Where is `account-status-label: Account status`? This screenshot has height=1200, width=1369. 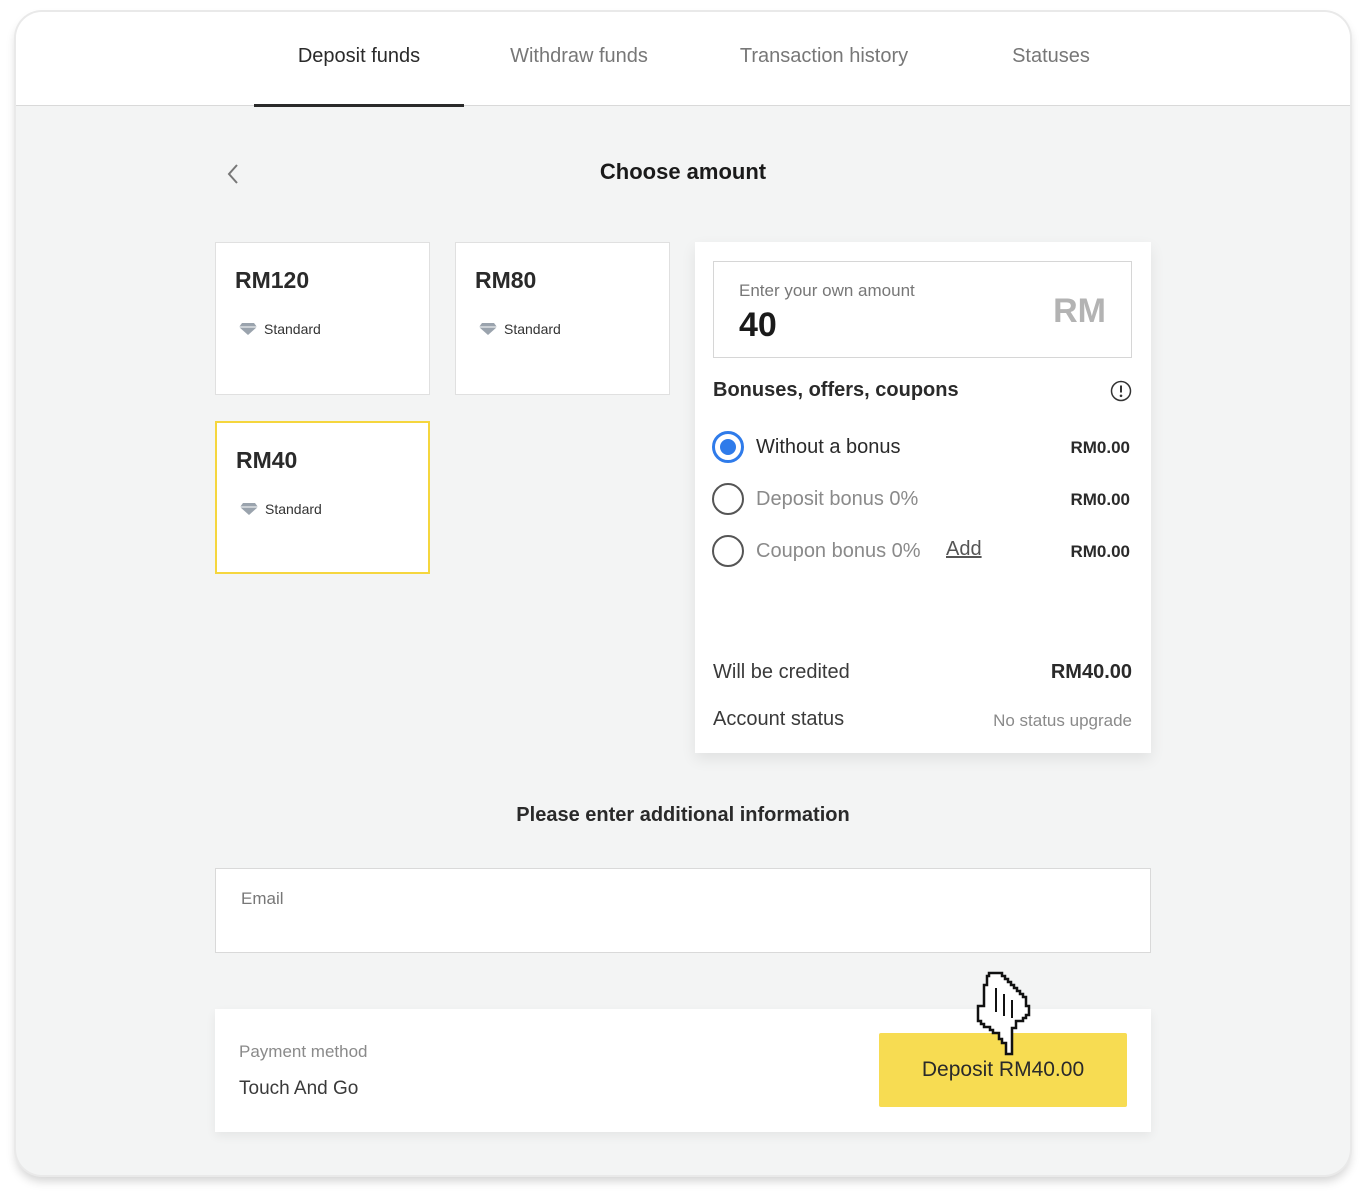
account-status-label: Account status is located at coordinates (779, 719).